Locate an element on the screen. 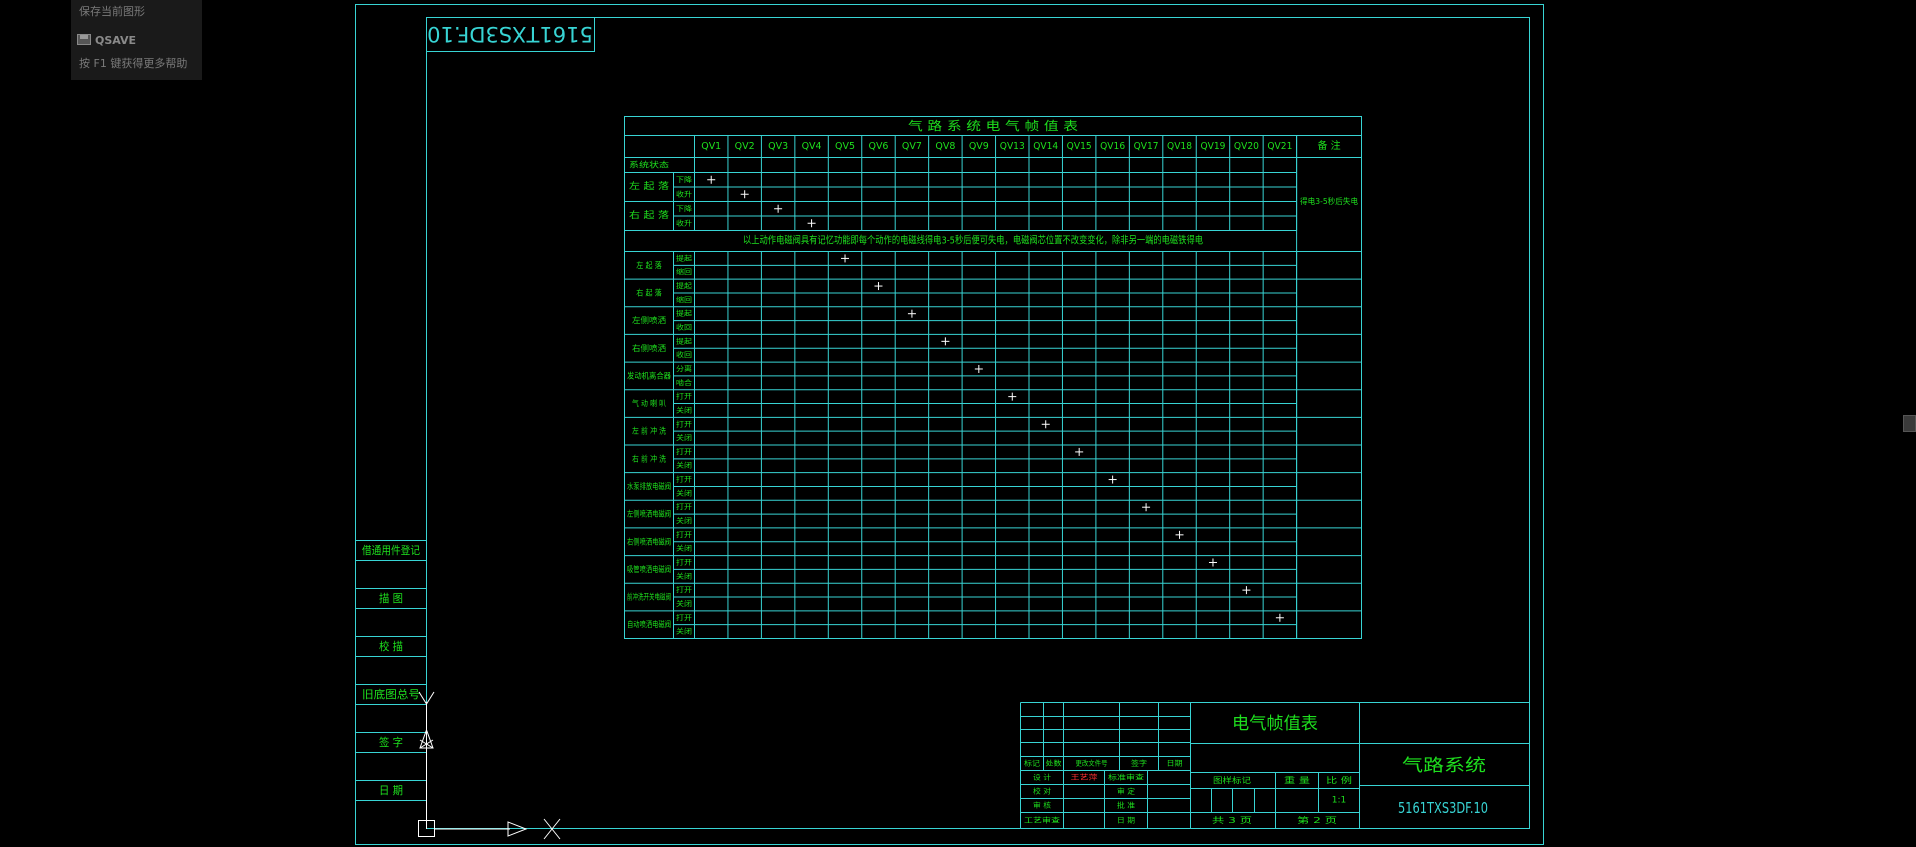 Image resolution: width=1916 pixels, height=847 pixels. column-header: QV21 is located at coordinates (1279, 146).